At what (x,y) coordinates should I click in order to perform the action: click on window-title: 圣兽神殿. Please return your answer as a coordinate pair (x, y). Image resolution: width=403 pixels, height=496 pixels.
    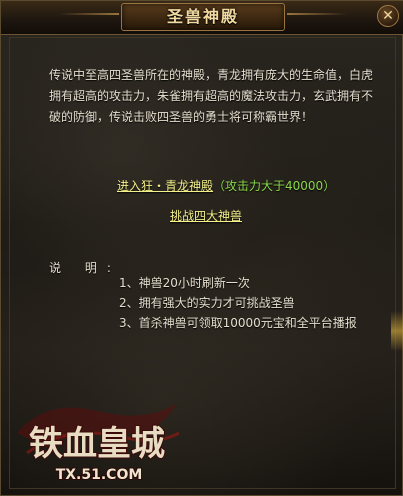
    Looking at the image, I should click on (202, 16).